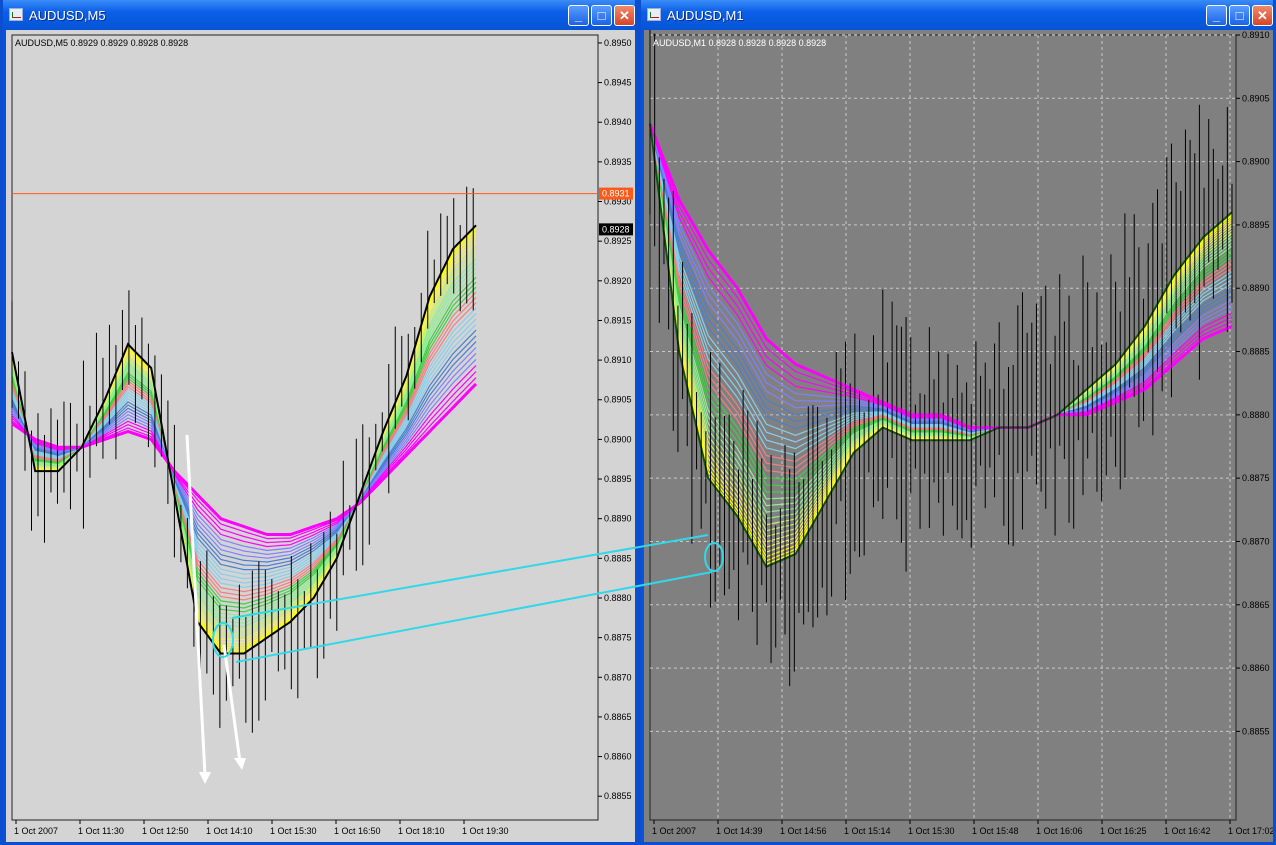 This screenshot has width=1276, height=845. I want to click on title-bar: AUDUSD,M1 _ □ ✕, so click(957, 15).